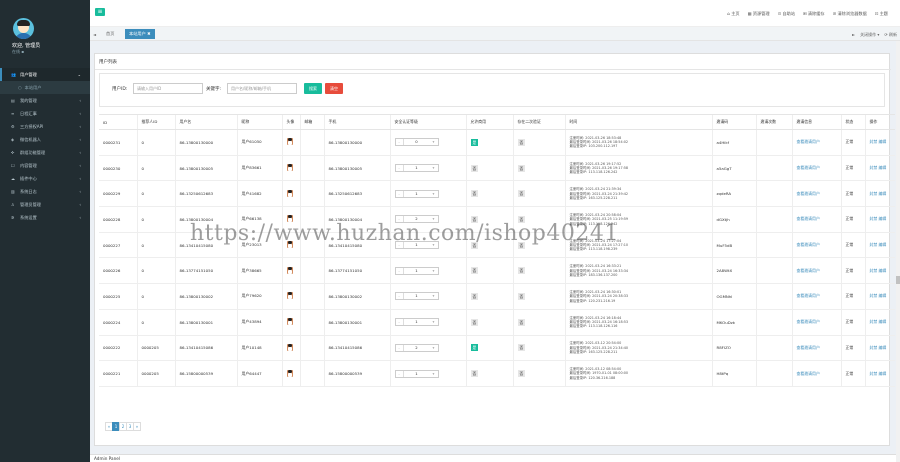 The height and width of the screenshot is (462, 900). I want to click on sidebar-item-5: ◈ 微信机器人 ‹, so click(45, 139).